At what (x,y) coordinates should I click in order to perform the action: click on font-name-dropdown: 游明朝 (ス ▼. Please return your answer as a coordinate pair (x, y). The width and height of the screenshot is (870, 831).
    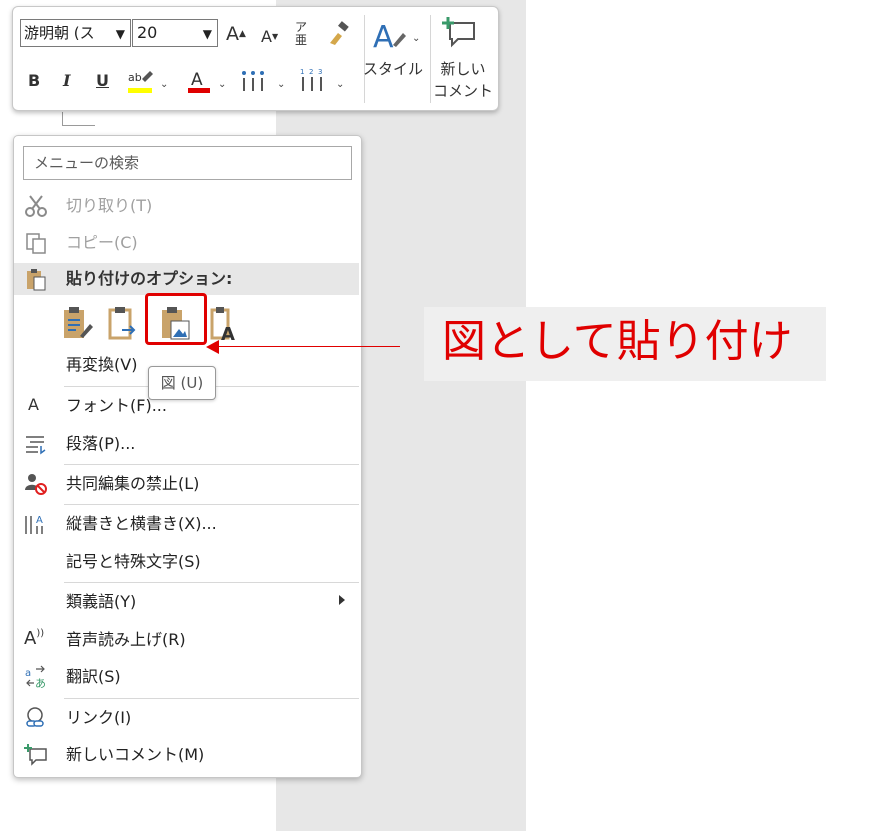
    Looking at the image, I should click on (75, 33).